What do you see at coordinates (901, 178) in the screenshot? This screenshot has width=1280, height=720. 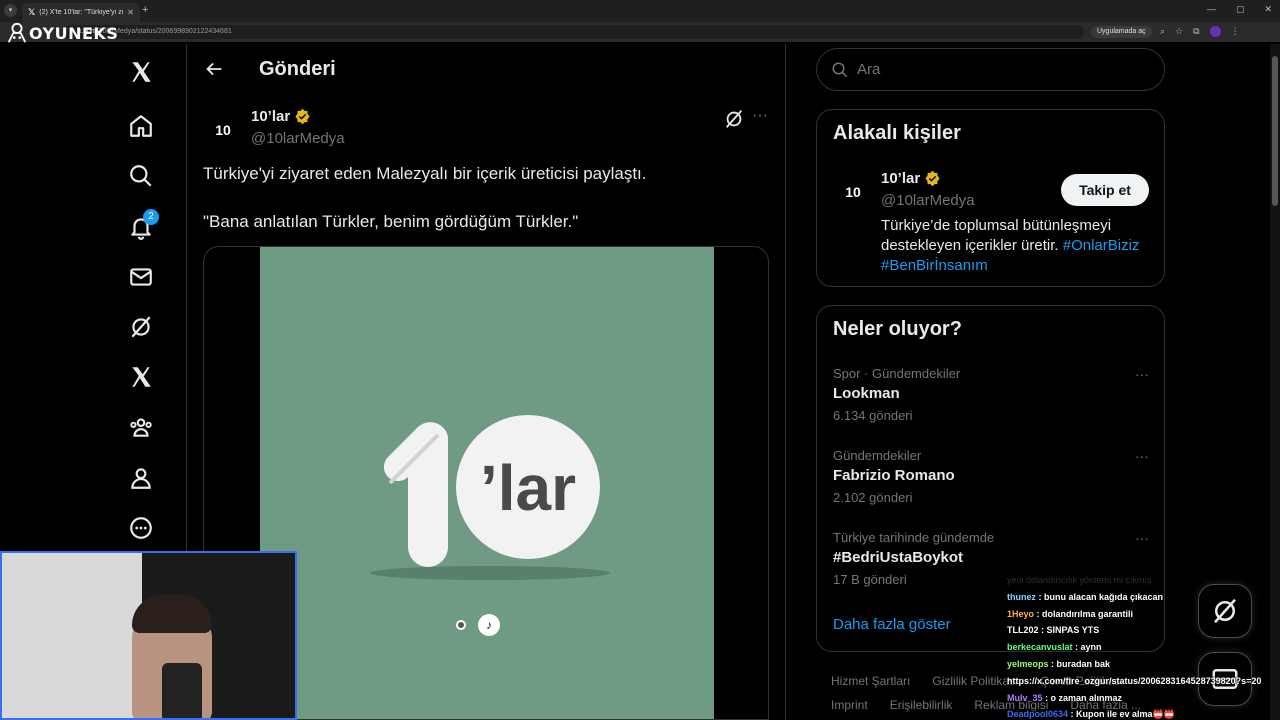 I see `related-name-text: 10’lar` at bounding box center [901, 178].